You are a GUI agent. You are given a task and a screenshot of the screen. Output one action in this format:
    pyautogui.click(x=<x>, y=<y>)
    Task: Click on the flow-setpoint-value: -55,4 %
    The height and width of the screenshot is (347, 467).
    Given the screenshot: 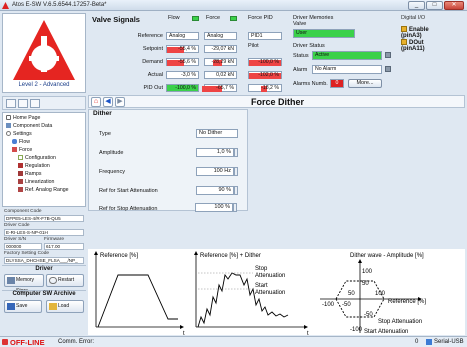 What is the action you would take?
    pyautogui.click(x=182, y=49)
    